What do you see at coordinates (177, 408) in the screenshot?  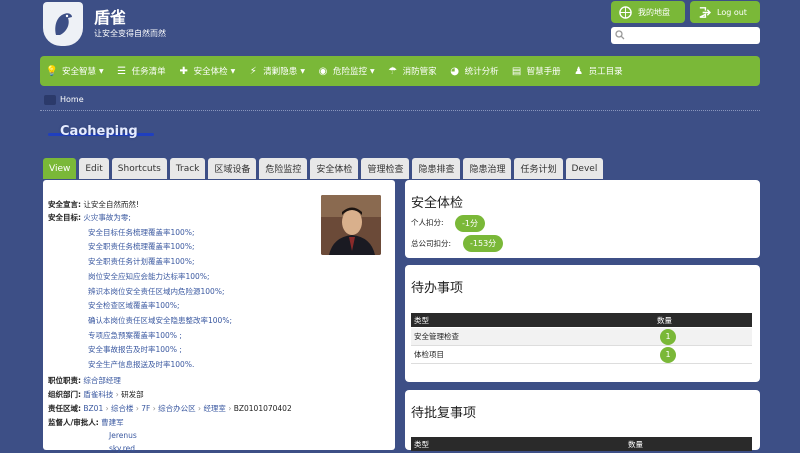 I see `area-link: 综合办公区` at bounding box center [177, 408].